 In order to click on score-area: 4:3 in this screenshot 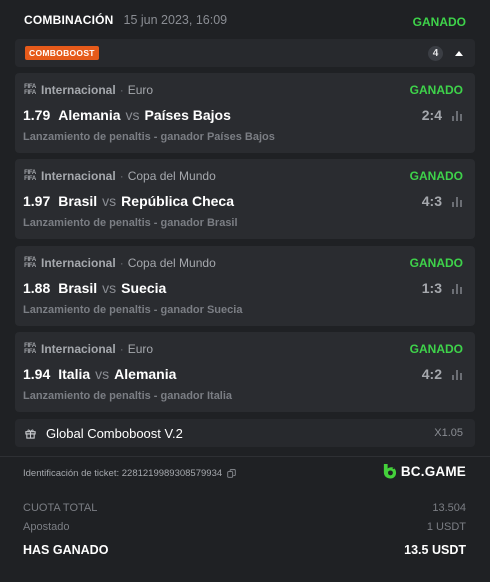, I will do `click(442, 201)`.